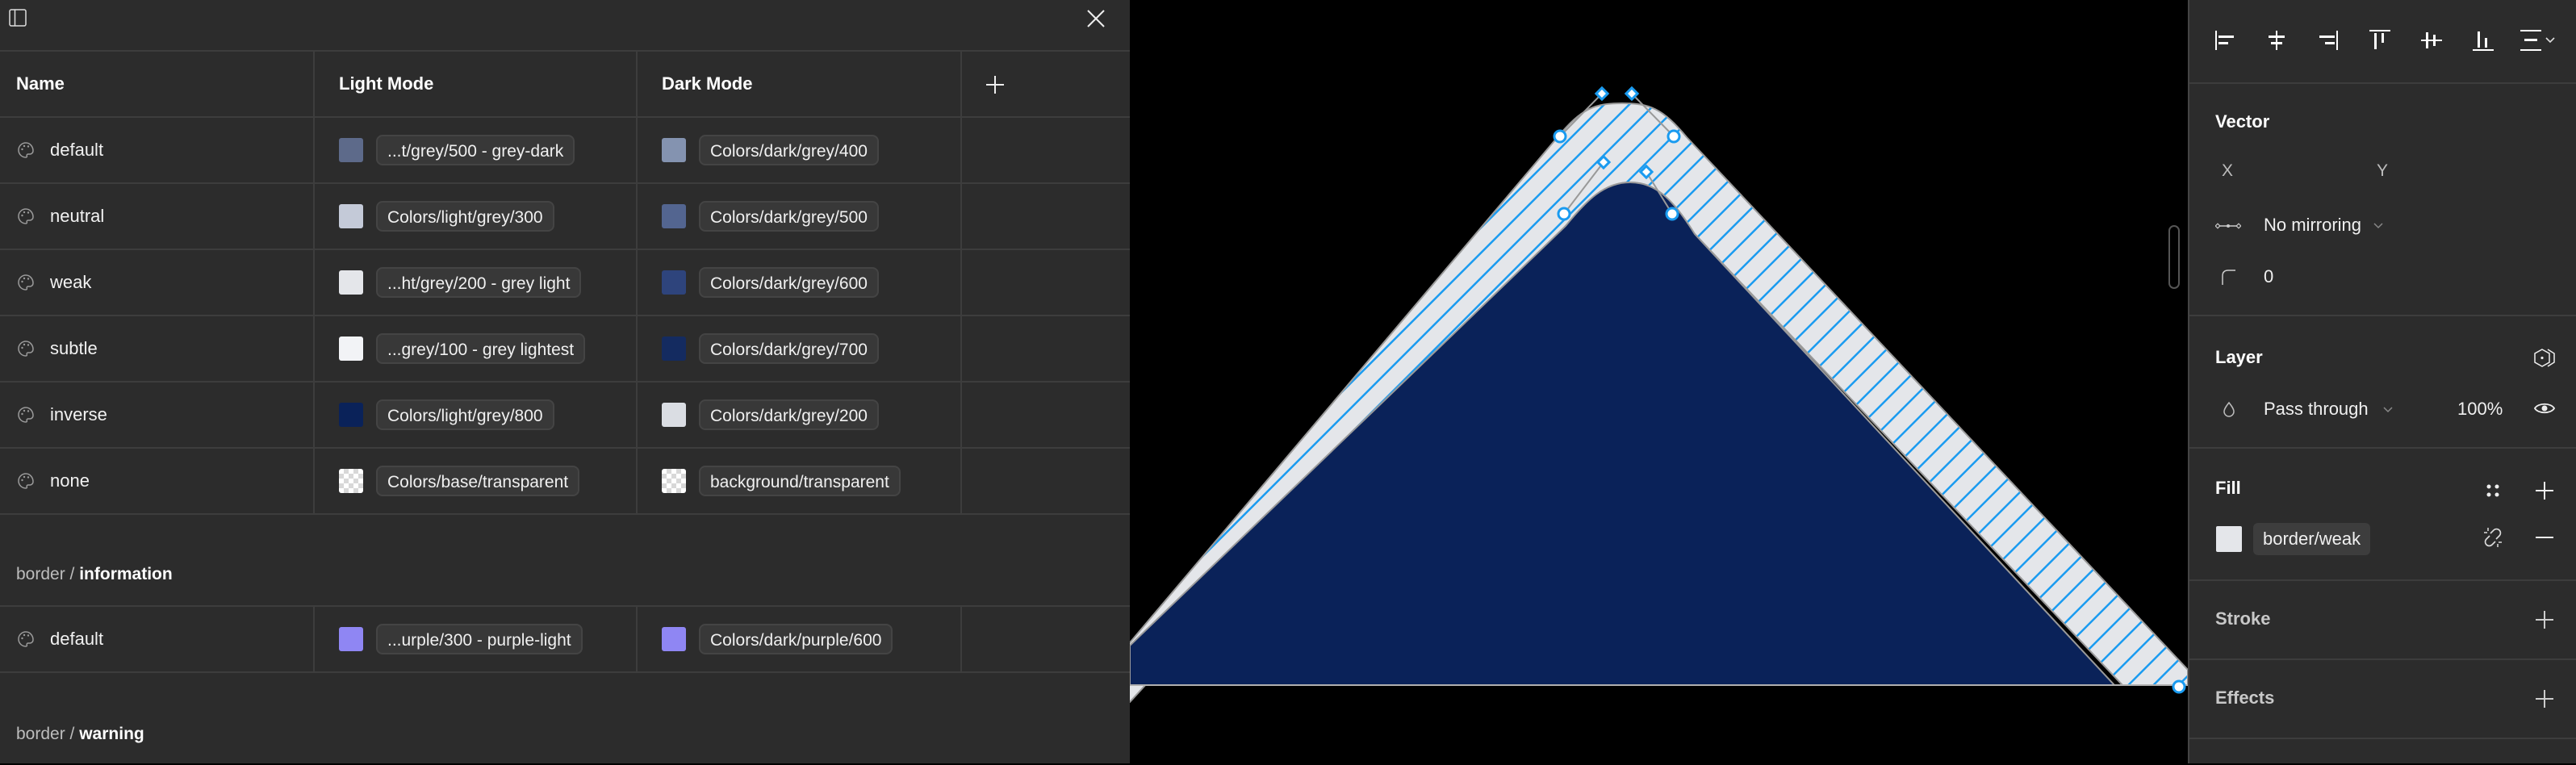 This screenshot has height=765, width=2576. Describe the element at coordinates (2312, 225) in the screenshot. I see `mirroring-dropdown: No mirroring` at that location.